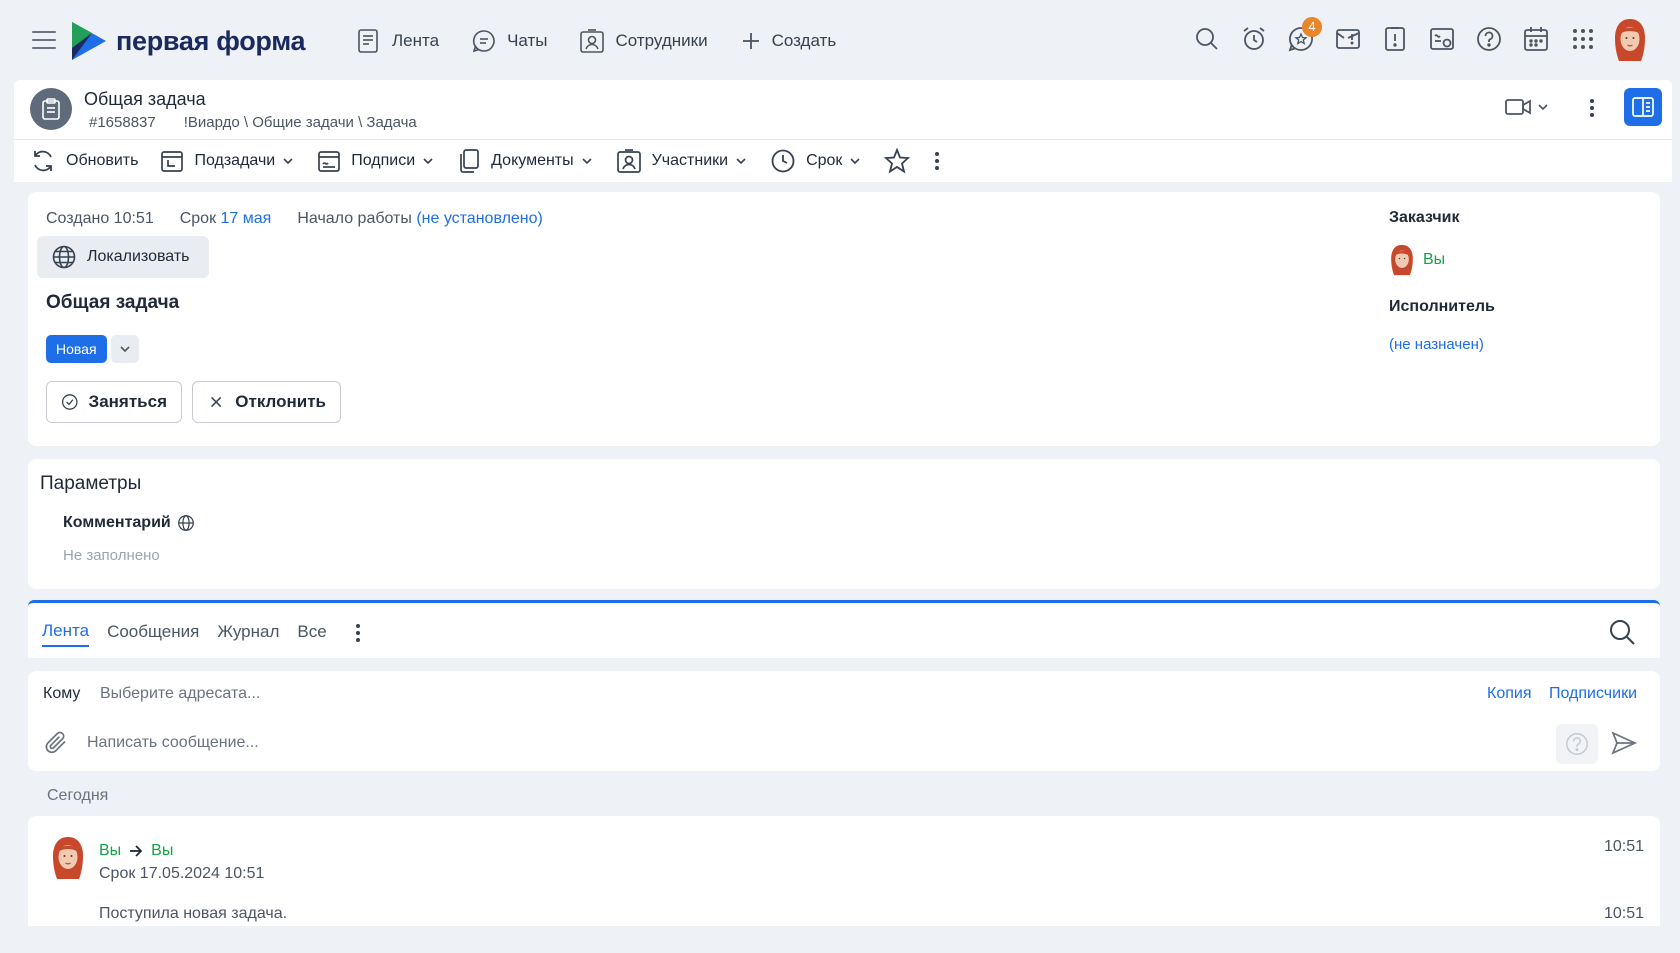  Describe the element at coordinates (138, 256) in the screenshot. I see `localize-label: Локализовать` at that location.